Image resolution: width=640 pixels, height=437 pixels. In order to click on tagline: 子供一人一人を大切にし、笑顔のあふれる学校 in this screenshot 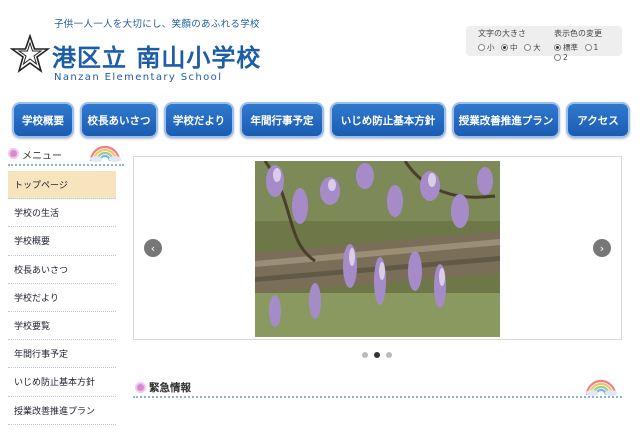, I will do `click(157, 24)`.